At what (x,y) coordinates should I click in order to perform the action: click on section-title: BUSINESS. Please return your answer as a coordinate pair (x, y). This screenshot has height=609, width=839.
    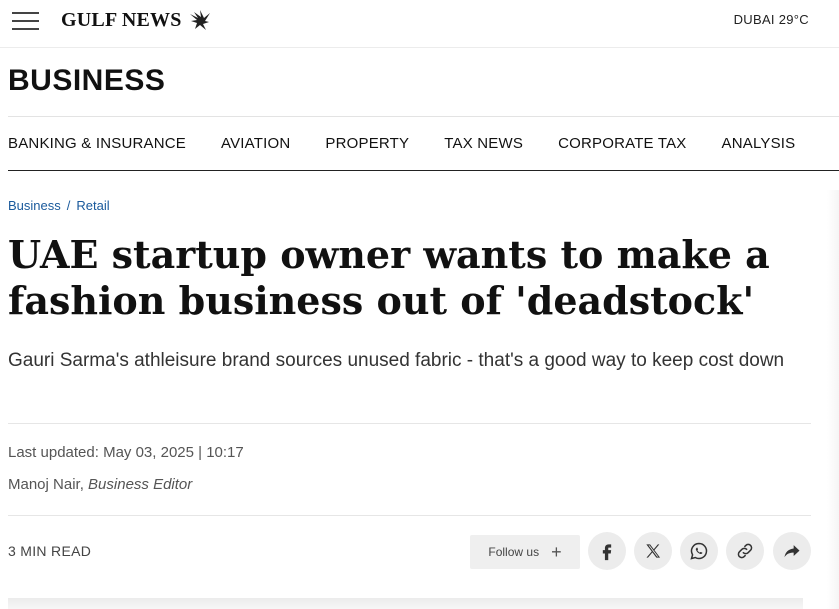
    Looking at the image, I should click on (86, 81).